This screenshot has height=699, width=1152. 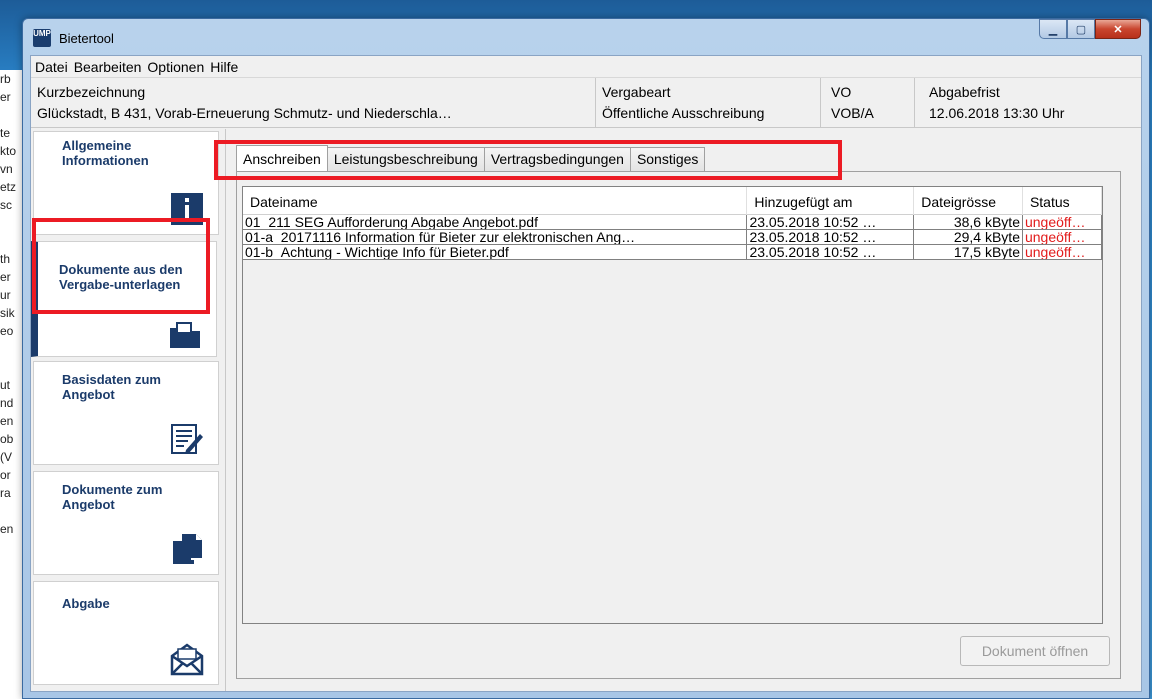 I want to click on documents-icon, so click(x=187, y=549).